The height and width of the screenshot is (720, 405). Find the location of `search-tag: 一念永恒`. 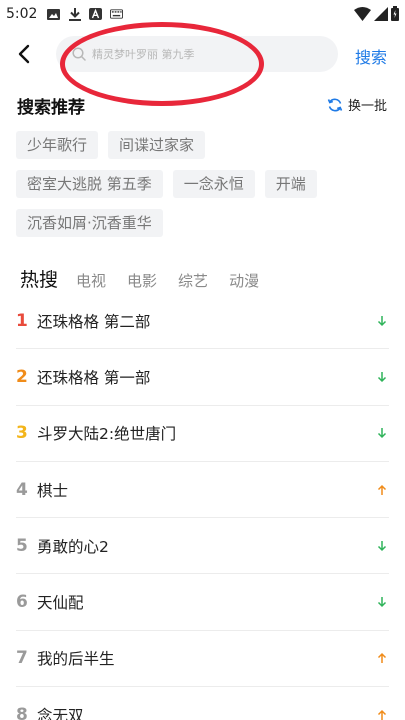

search-tag: 一念永恒 is located at coordinates (213, 184).